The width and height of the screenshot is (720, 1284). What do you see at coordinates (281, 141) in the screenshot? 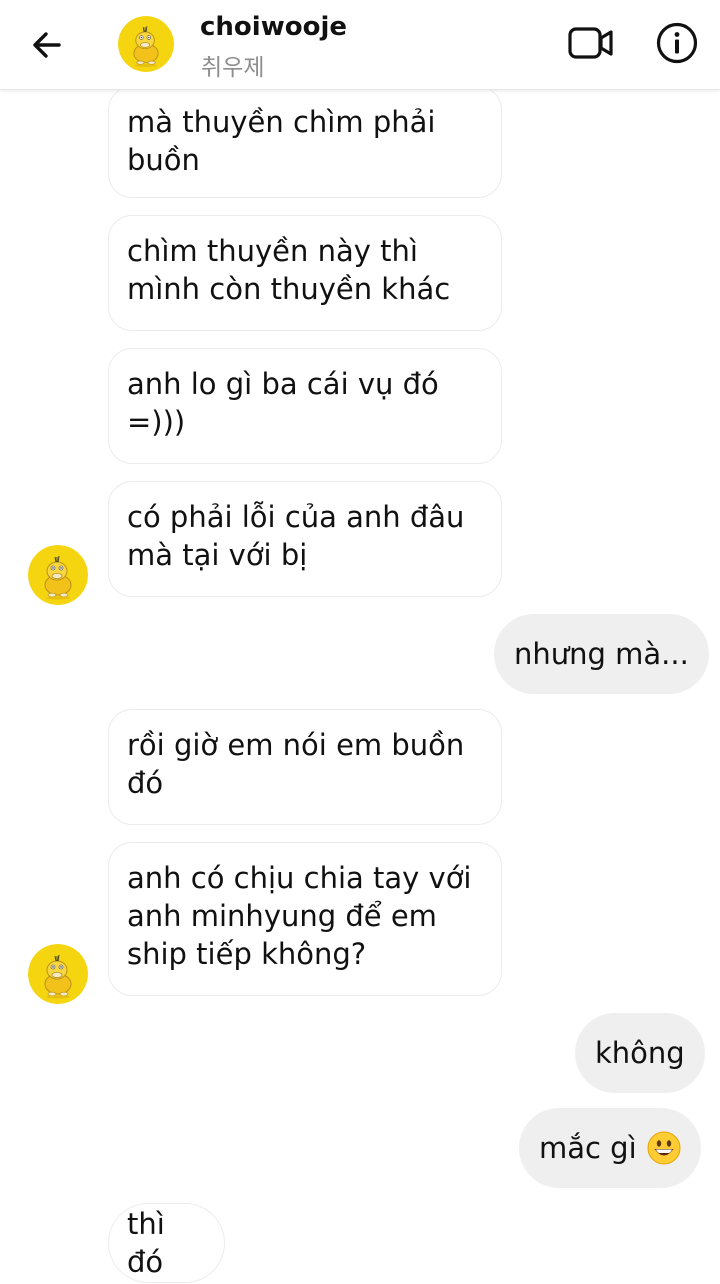
I see `message-text: mà thuyền chìm phải buồn` at bounding box center [281, 141].